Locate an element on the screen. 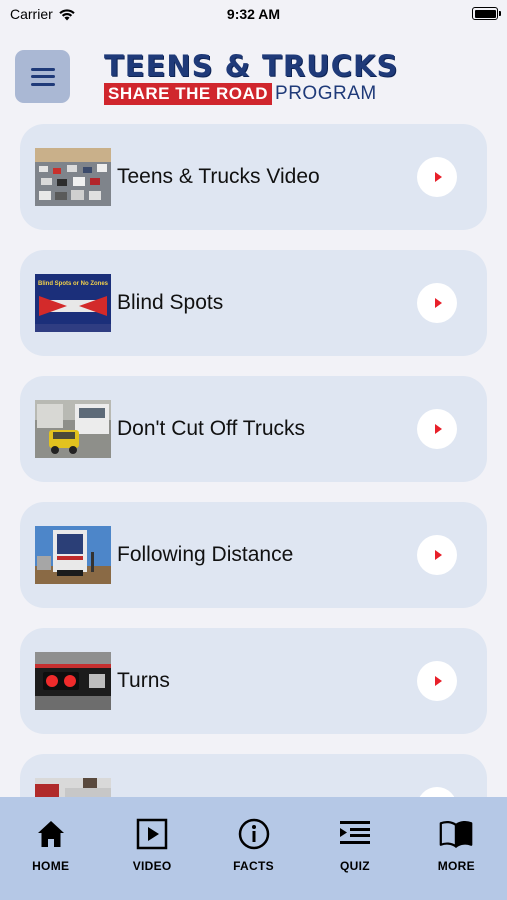 This screenshot has width=507, height=900. video-item-turns: Turns is located at coordinates (253, 681).